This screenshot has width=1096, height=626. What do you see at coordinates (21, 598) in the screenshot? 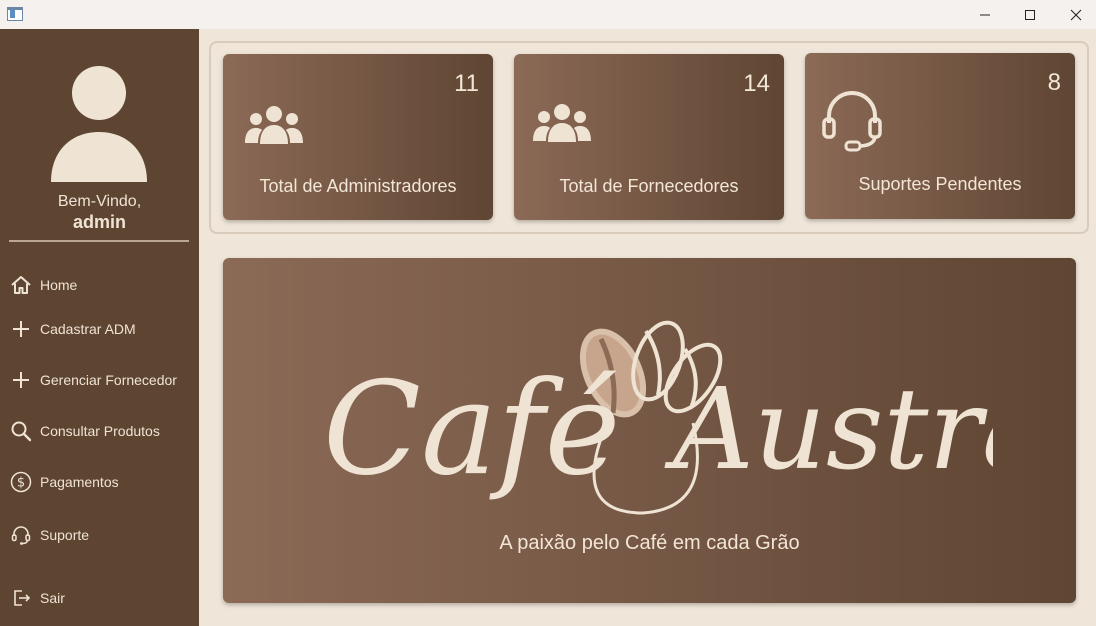
I see `logout-icon` at bounding box center [21, 598].